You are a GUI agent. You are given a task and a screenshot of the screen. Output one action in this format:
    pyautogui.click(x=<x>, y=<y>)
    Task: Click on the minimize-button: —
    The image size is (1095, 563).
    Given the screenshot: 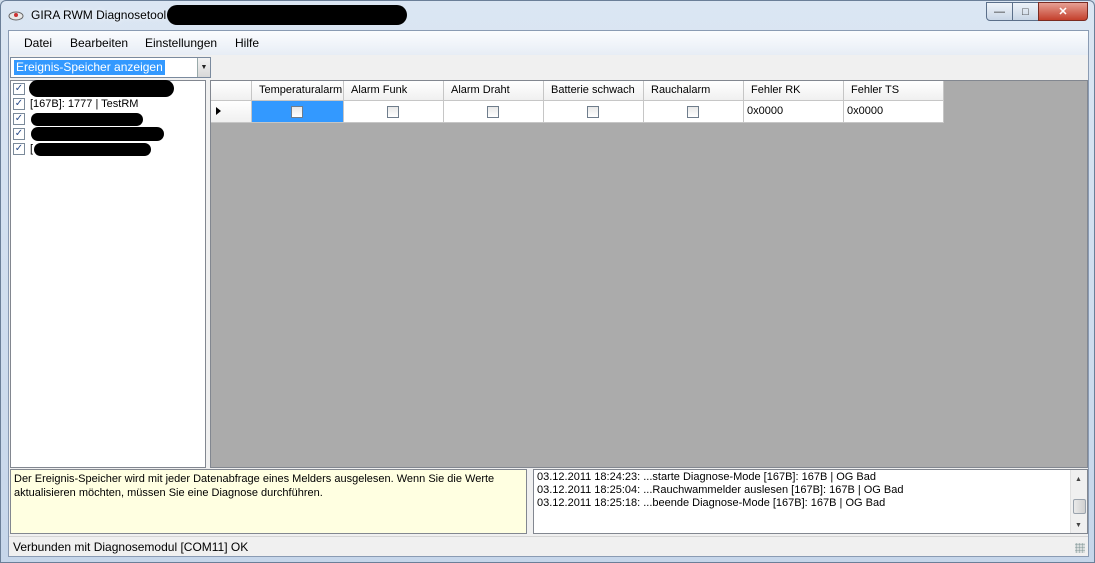 What is the action you would take?
    pyautogui.click(x=999, y=11)
    